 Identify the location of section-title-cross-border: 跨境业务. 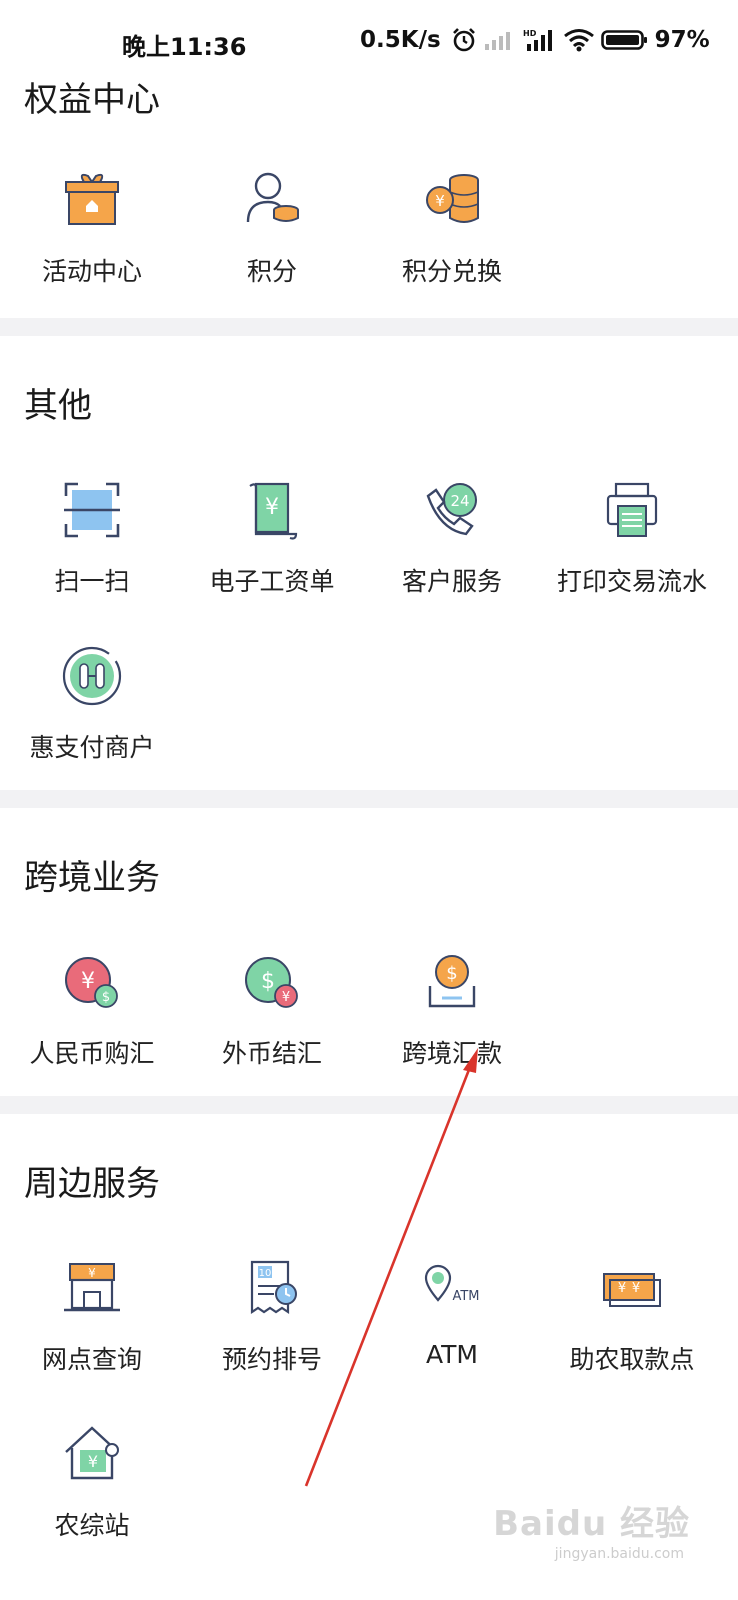
(92, 878).